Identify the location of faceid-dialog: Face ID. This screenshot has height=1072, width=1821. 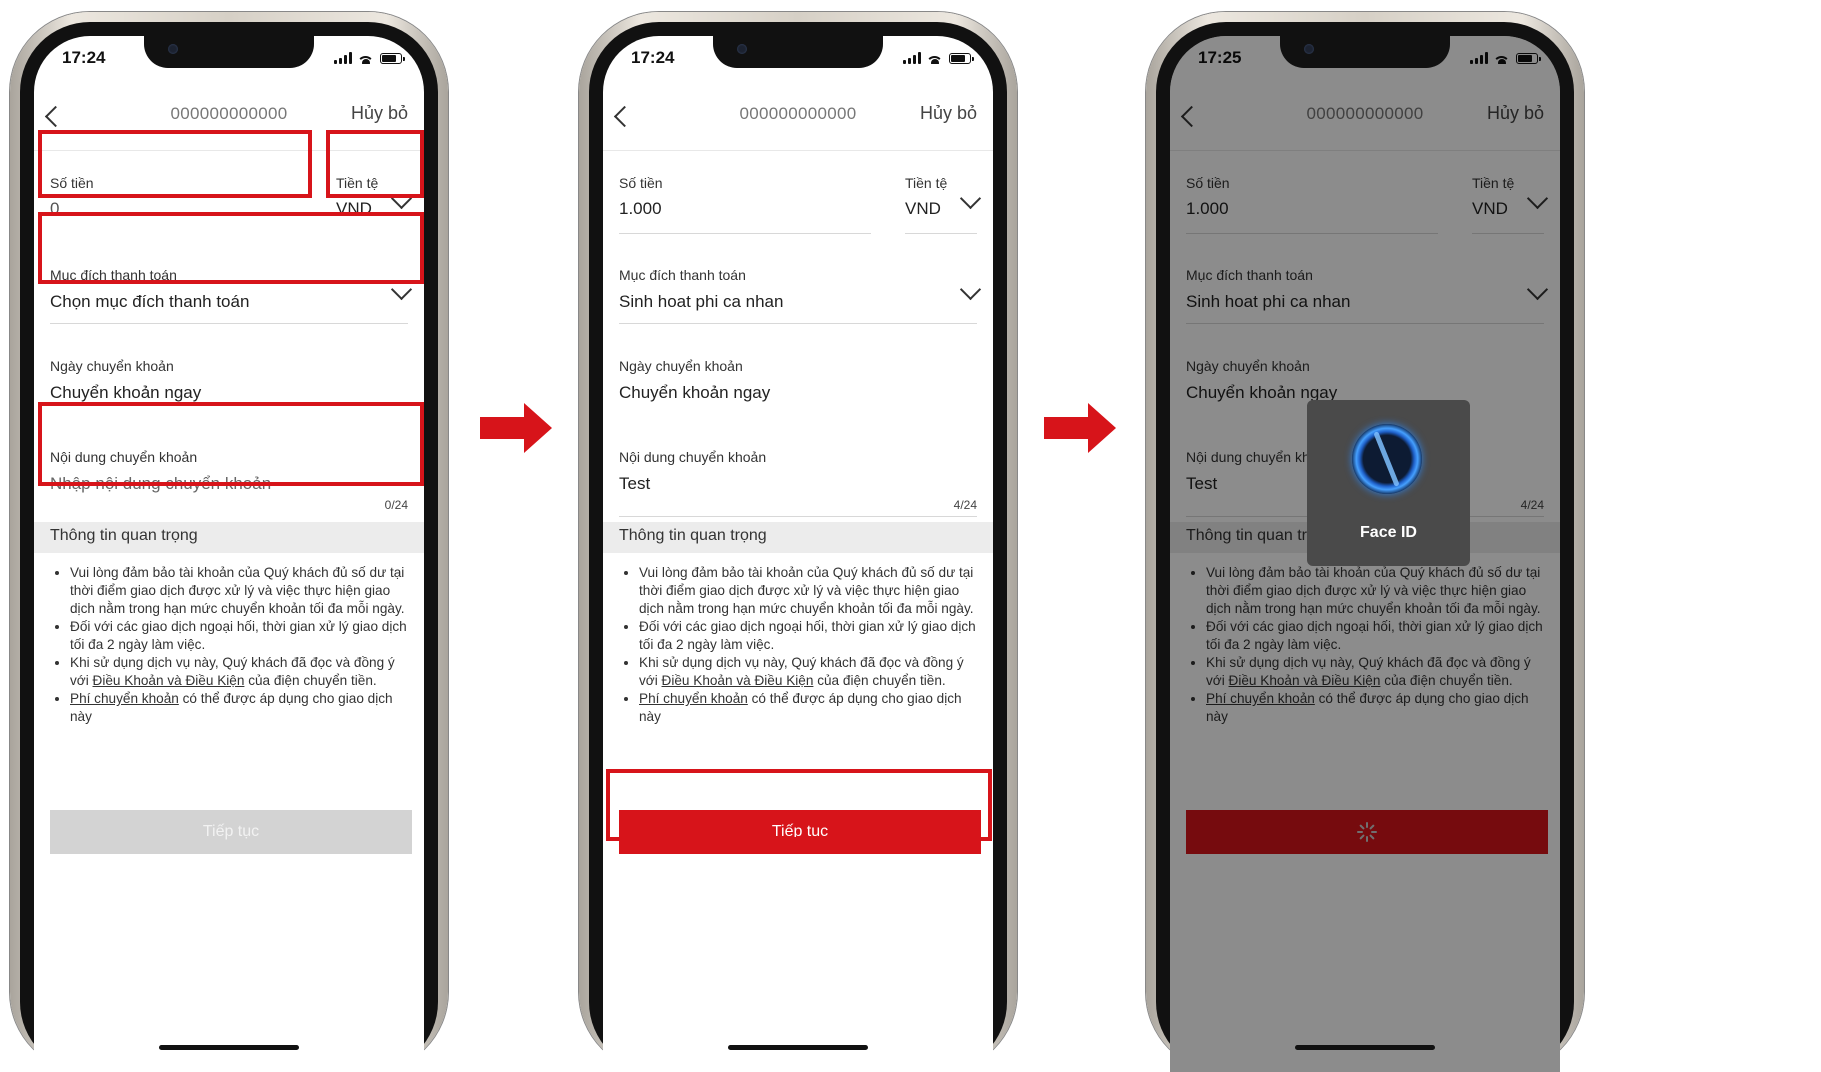
(1388, 483).